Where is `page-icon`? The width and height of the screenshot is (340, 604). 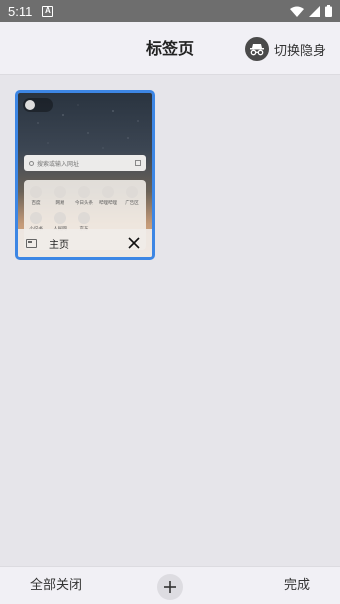
page-icon is located at coordinates (31, 243).